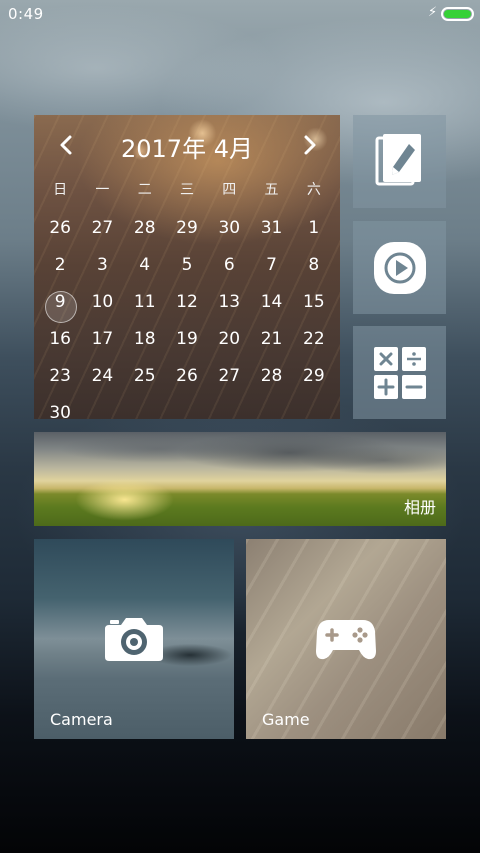 The image size is (480, 853). Describe the element at coordinates (187, 342) in the screenshot. I see `calendar-day: 19` at that location.